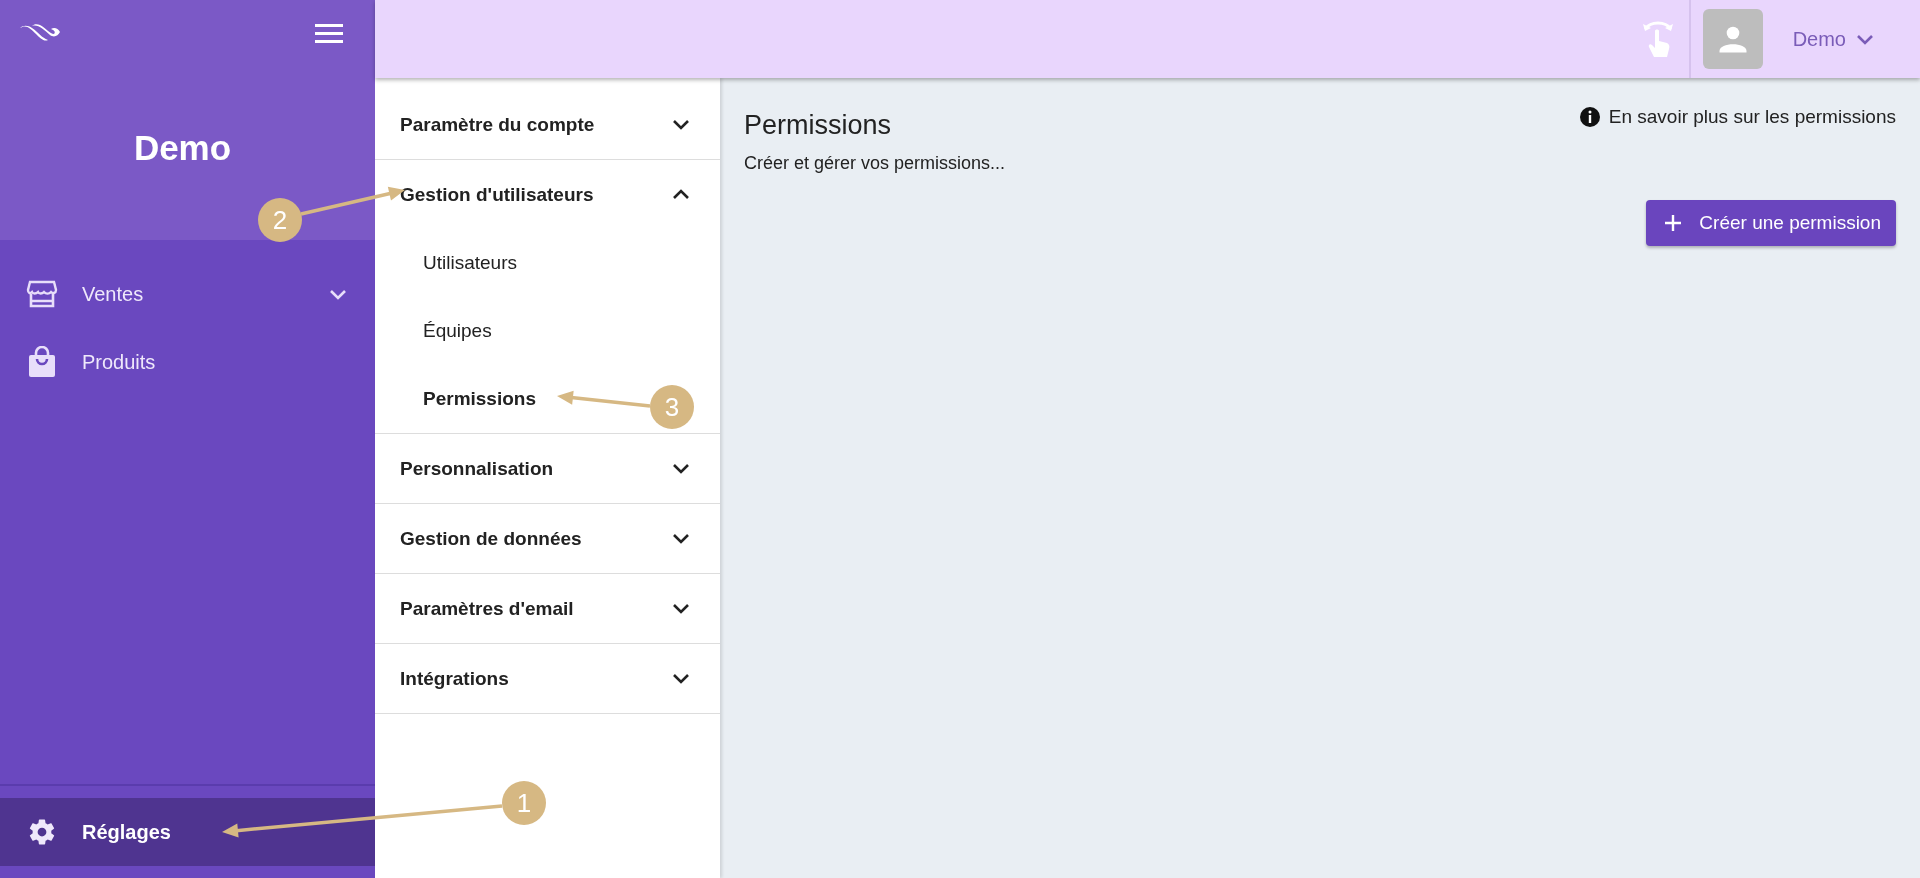 This screenshot has height=878, width=1920. I want to click on page-title: Permissions, so click(818, 125).